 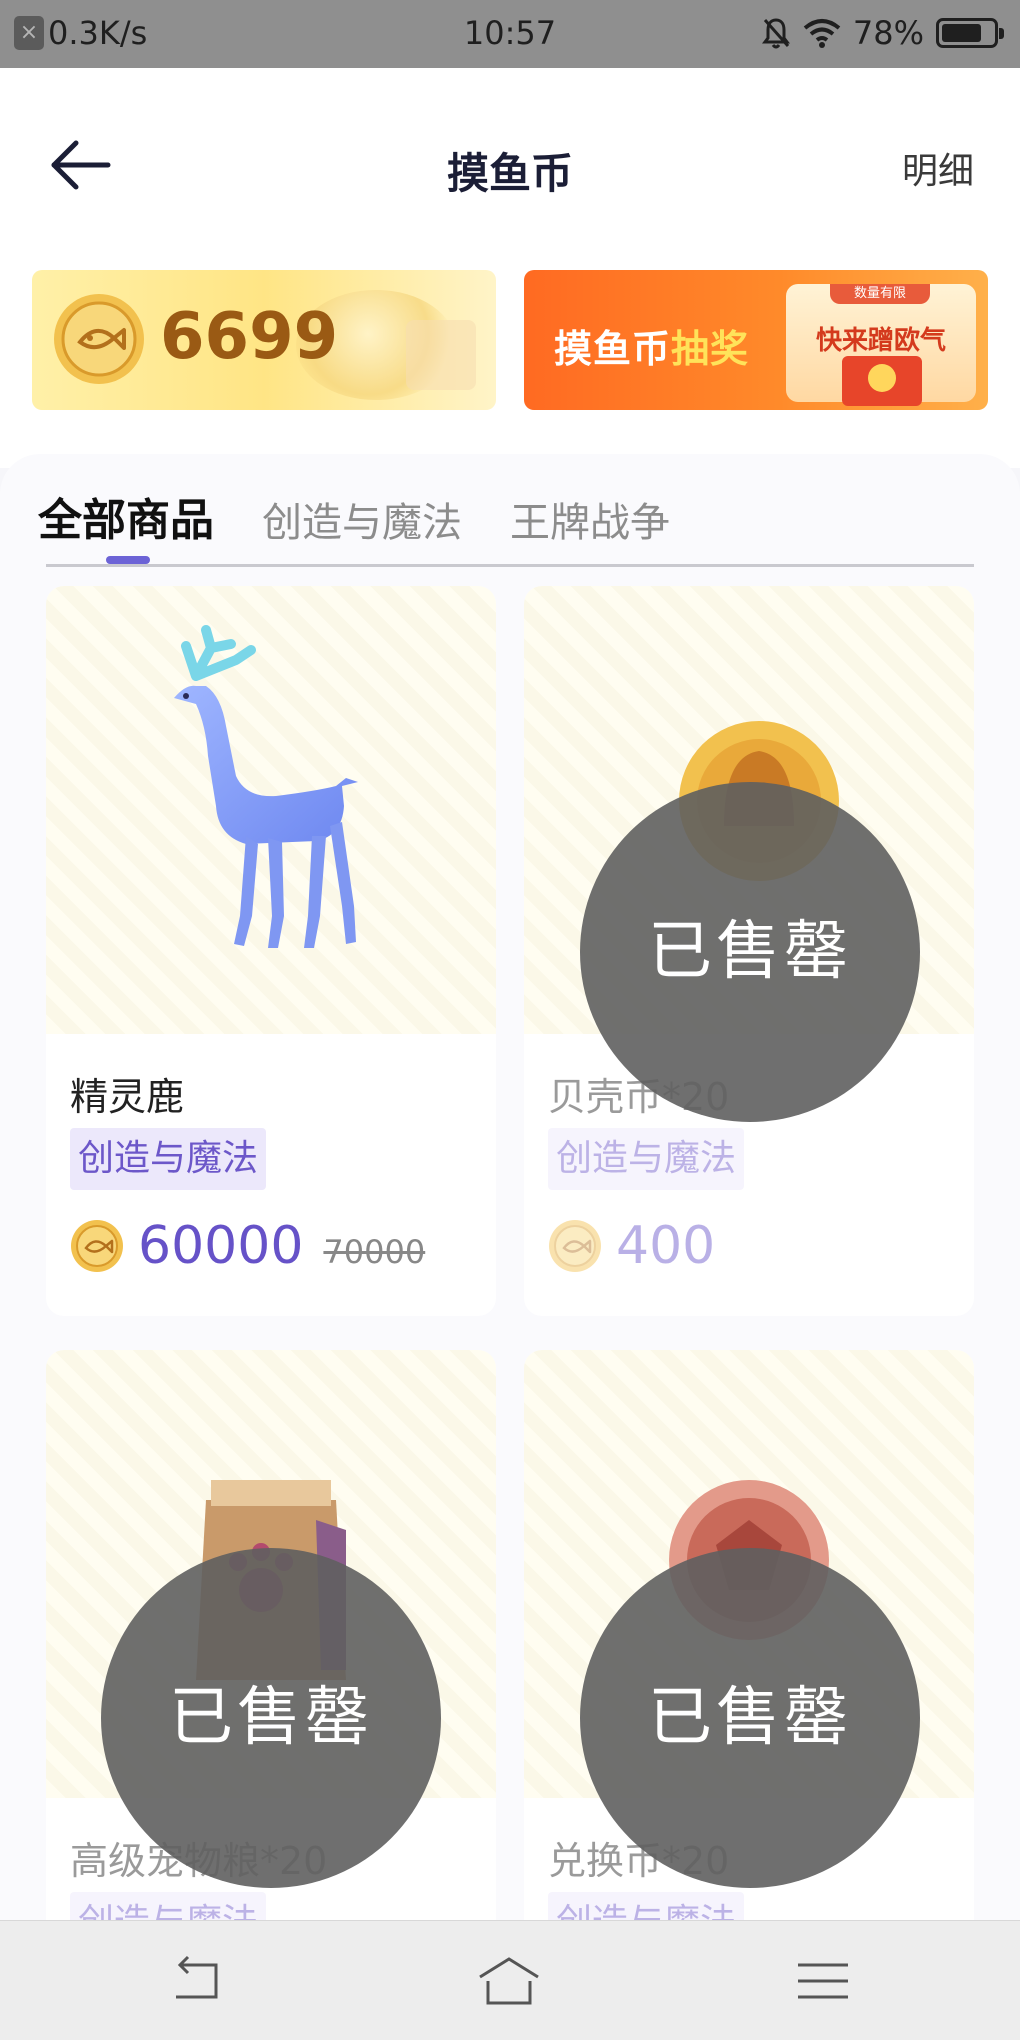 I want to click on menu-nav-icon, so click(x=823, y=1981).